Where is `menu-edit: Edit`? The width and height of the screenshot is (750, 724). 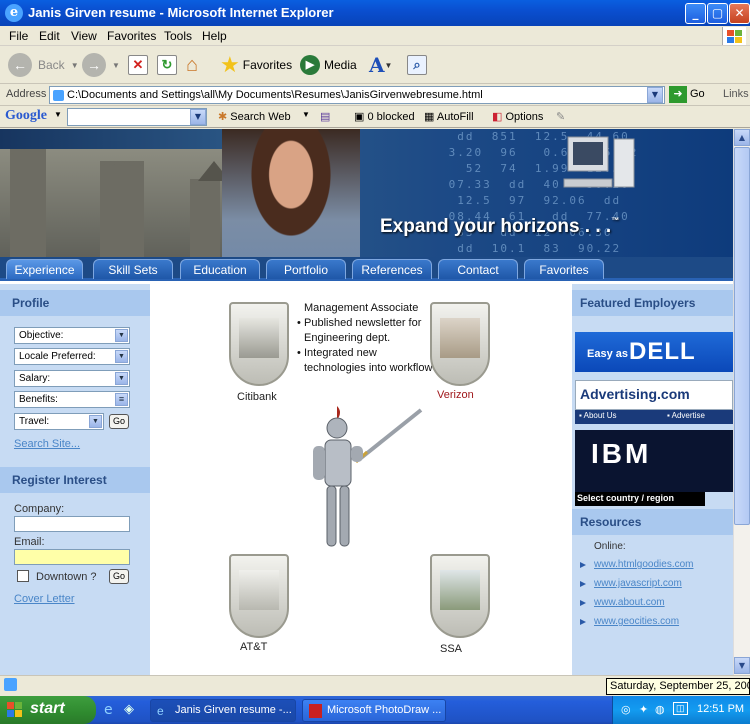
menu-edit: Edit is located at coordinates (49, 36).